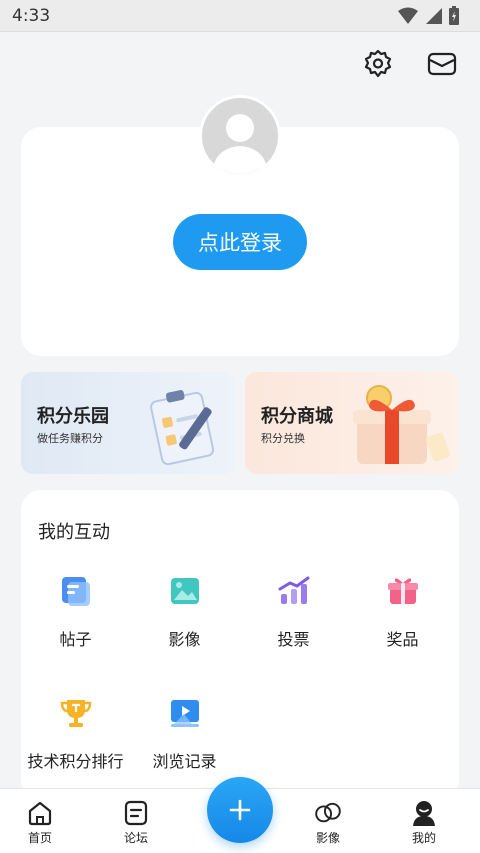 The width and height of the screenshot is (480, 853). What do you see at coordinates (40, 813) in the screenshot?
I see `home-icon` at bounding box center [40, 813].